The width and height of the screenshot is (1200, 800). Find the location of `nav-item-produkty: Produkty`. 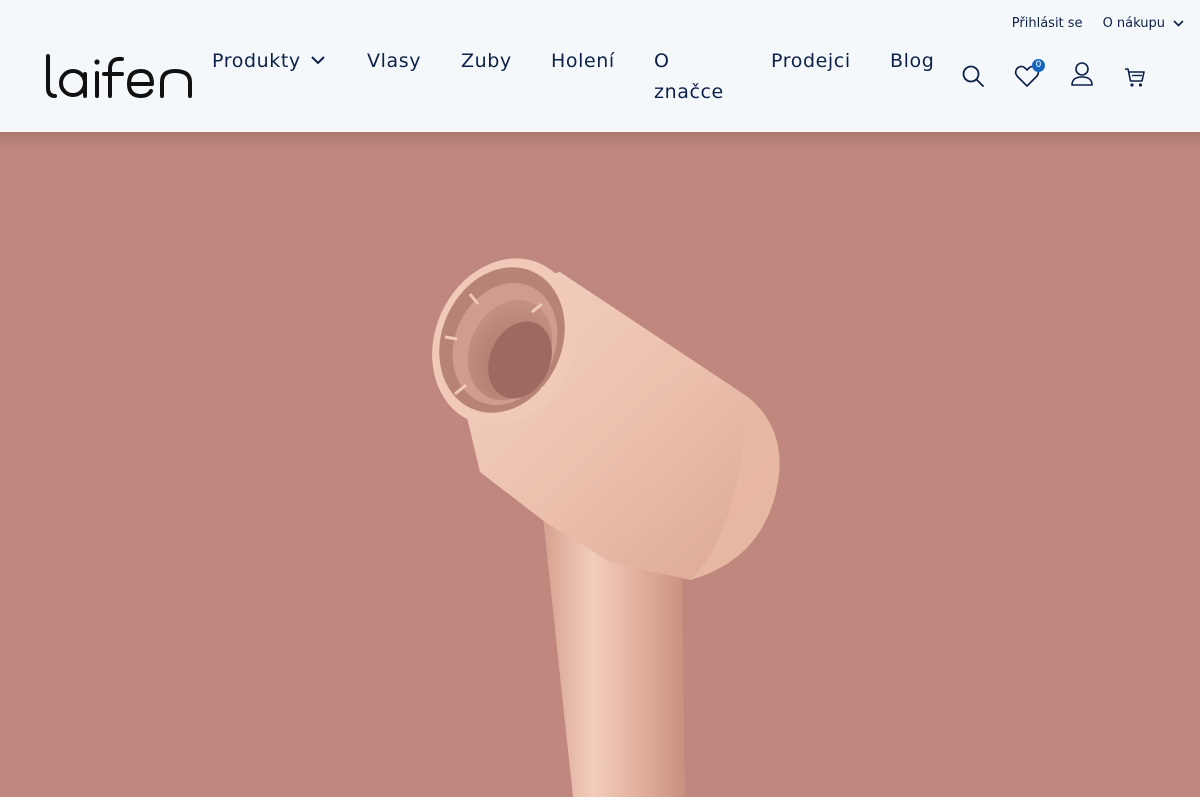

nav-item-produkty: Produkty is located at coordinates (268, 61).